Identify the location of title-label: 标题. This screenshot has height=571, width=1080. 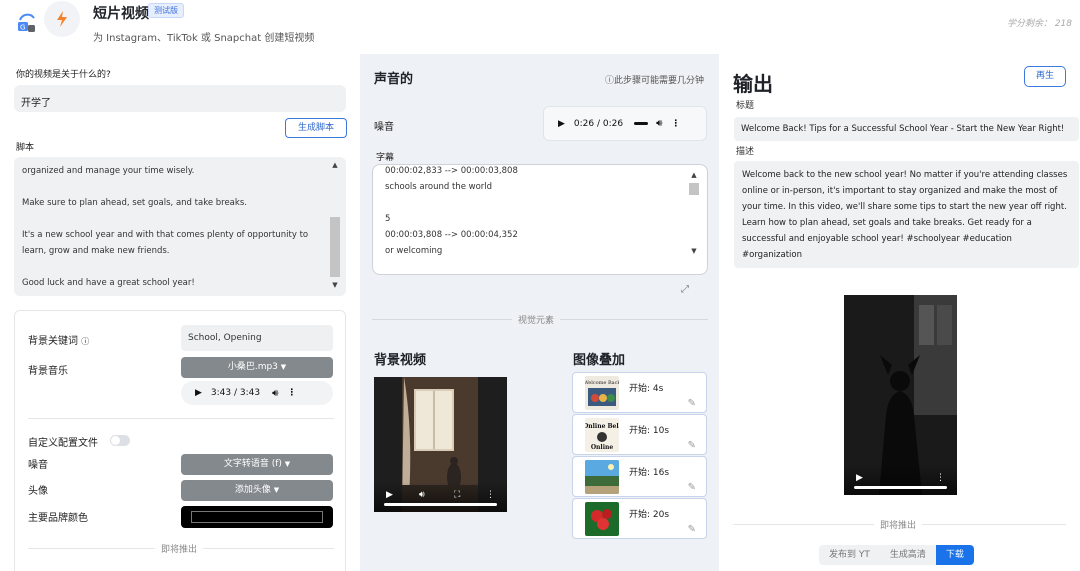
(745, 106).